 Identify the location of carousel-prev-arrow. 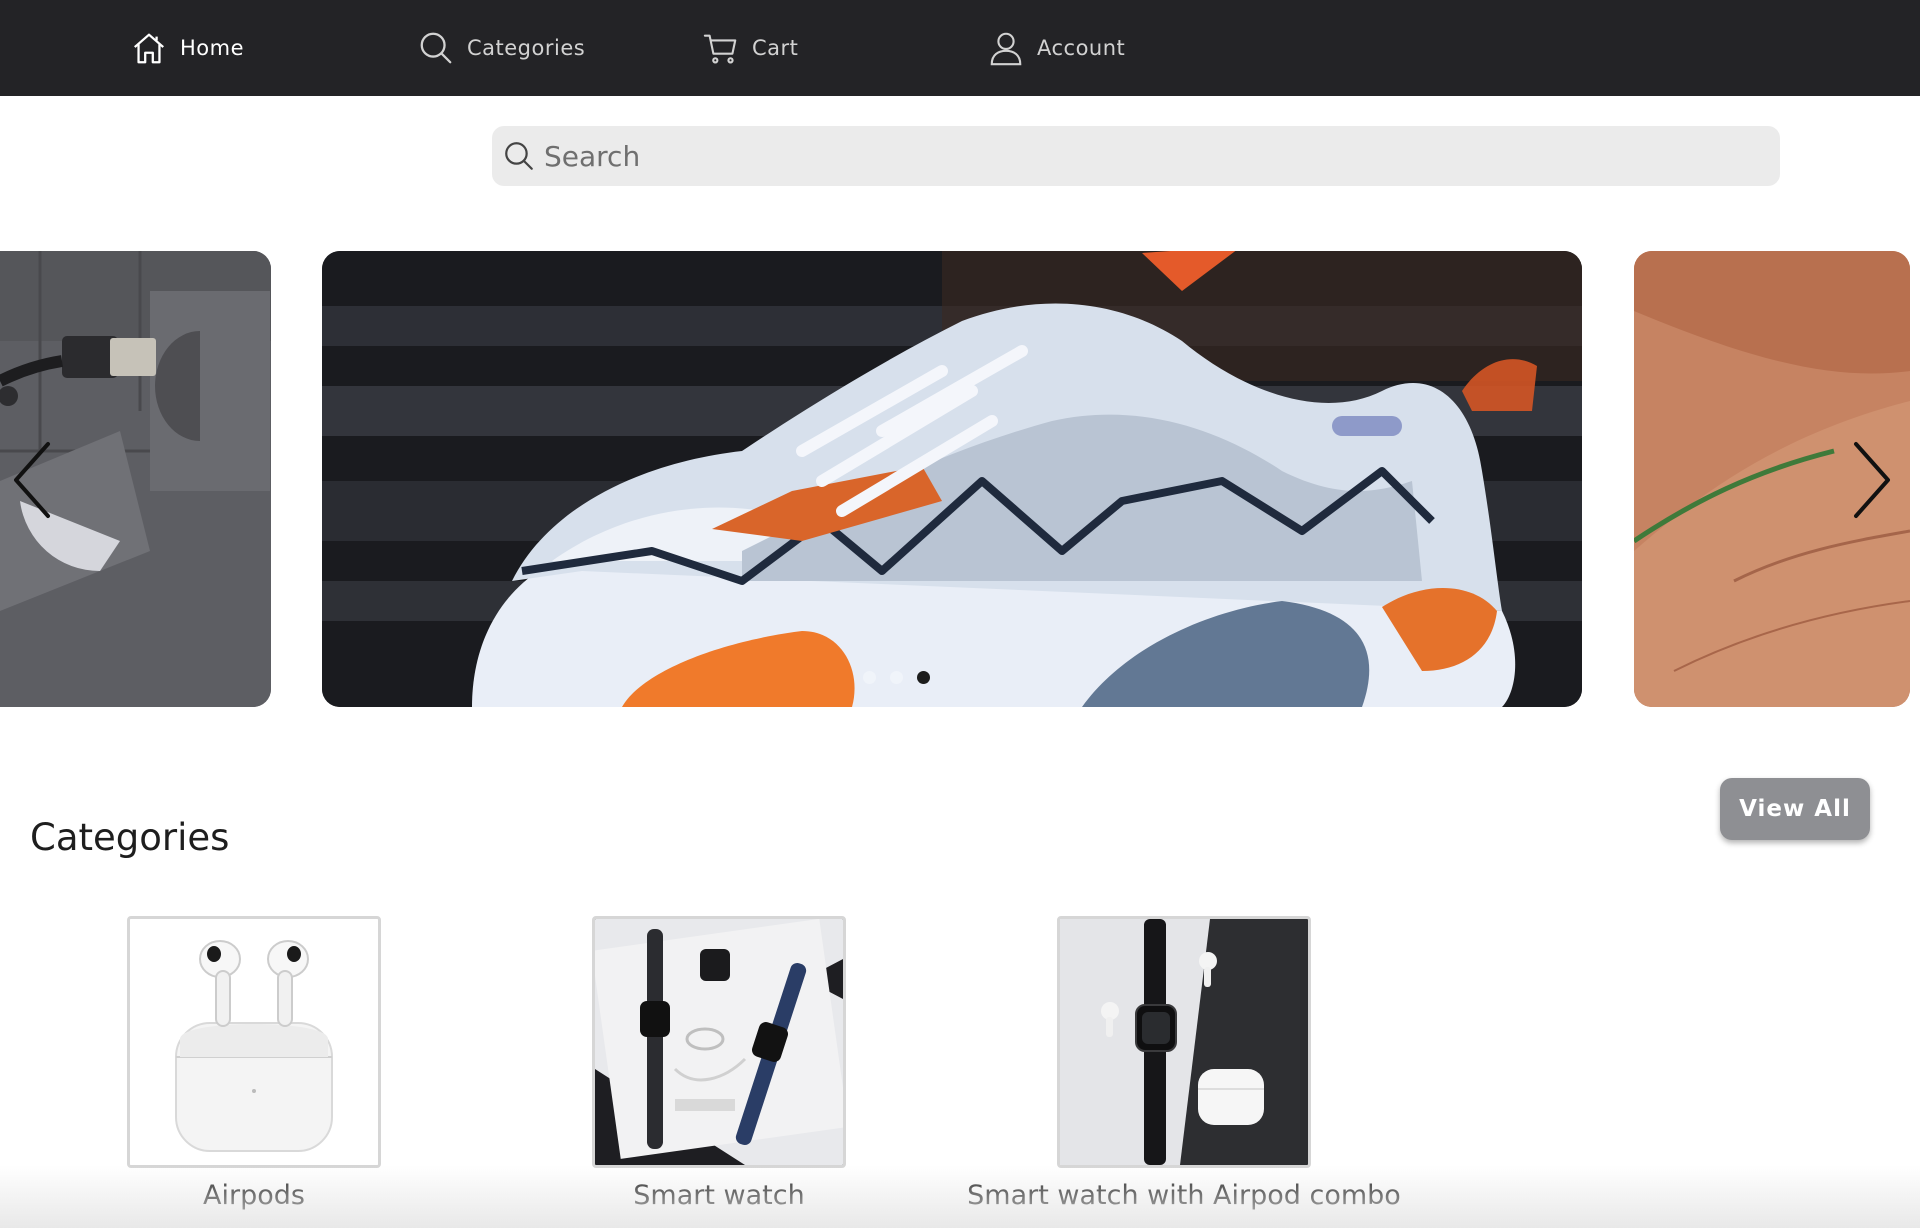
(33, 480).